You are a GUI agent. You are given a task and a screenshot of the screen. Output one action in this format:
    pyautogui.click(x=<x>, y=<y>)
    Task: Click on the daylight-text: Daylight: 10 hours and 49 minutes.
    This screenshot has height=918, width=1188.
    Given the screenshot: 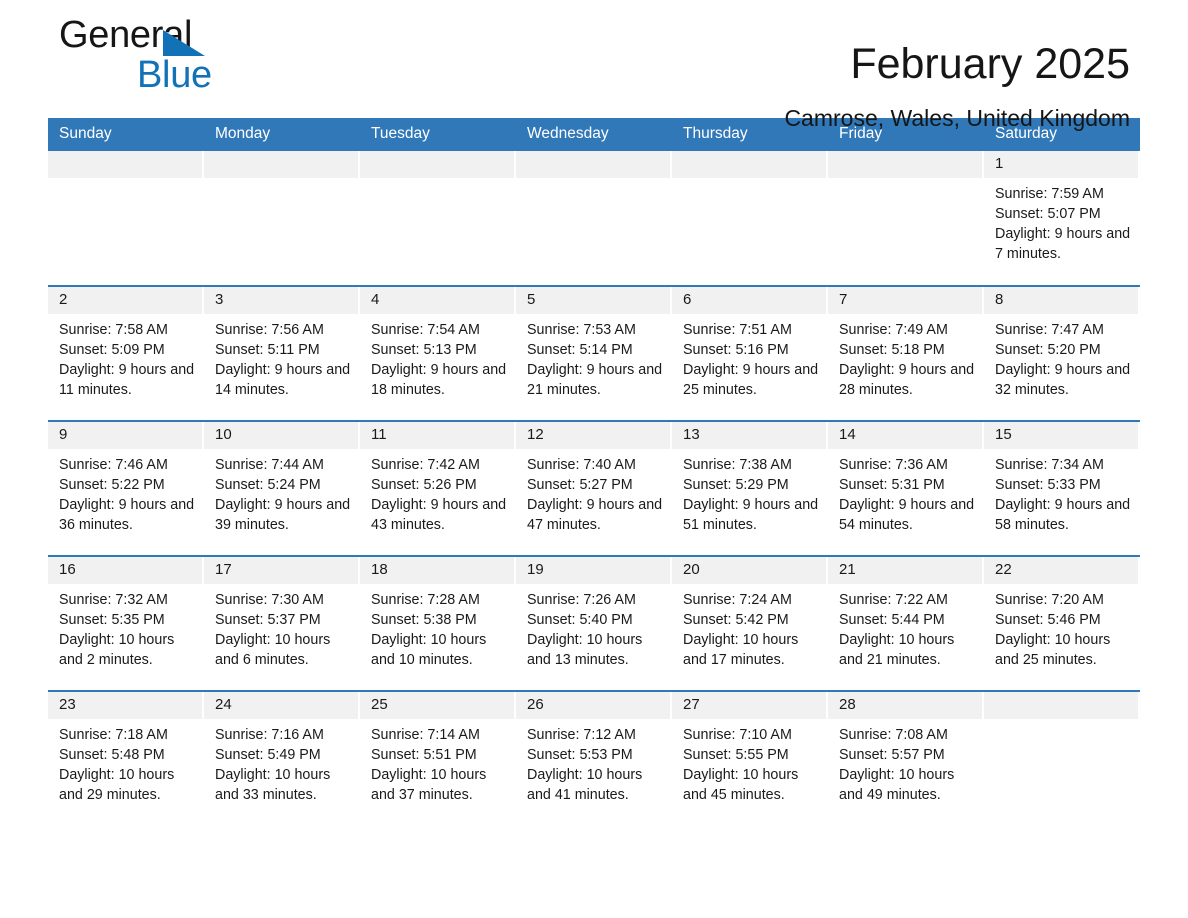 What is the action you would take?
    pyautogui.click(x=897, y=785)
    